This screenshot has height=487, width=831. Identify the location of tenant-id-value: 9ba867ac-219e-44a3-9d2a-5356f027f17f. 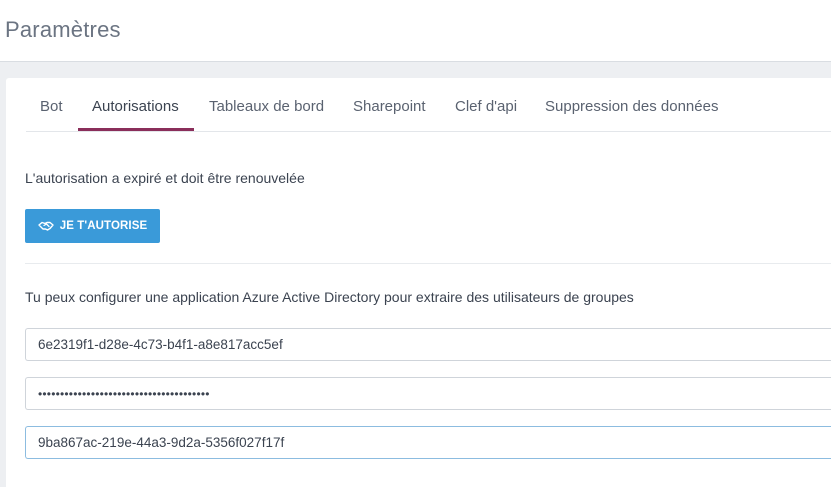
(161, 442).